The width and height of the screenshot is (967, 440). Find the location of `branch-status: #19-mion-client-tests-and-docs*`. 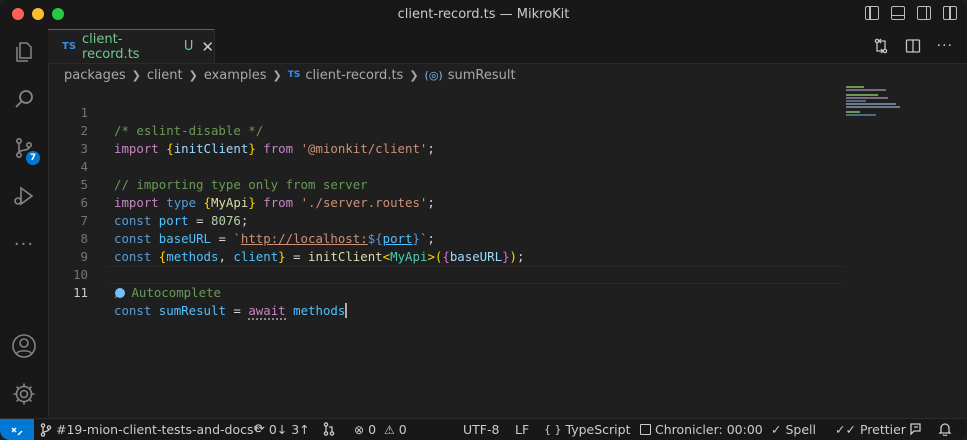

branch-status: #19-mion-client-tests-and-docs* is located at coordinates (150, 429).